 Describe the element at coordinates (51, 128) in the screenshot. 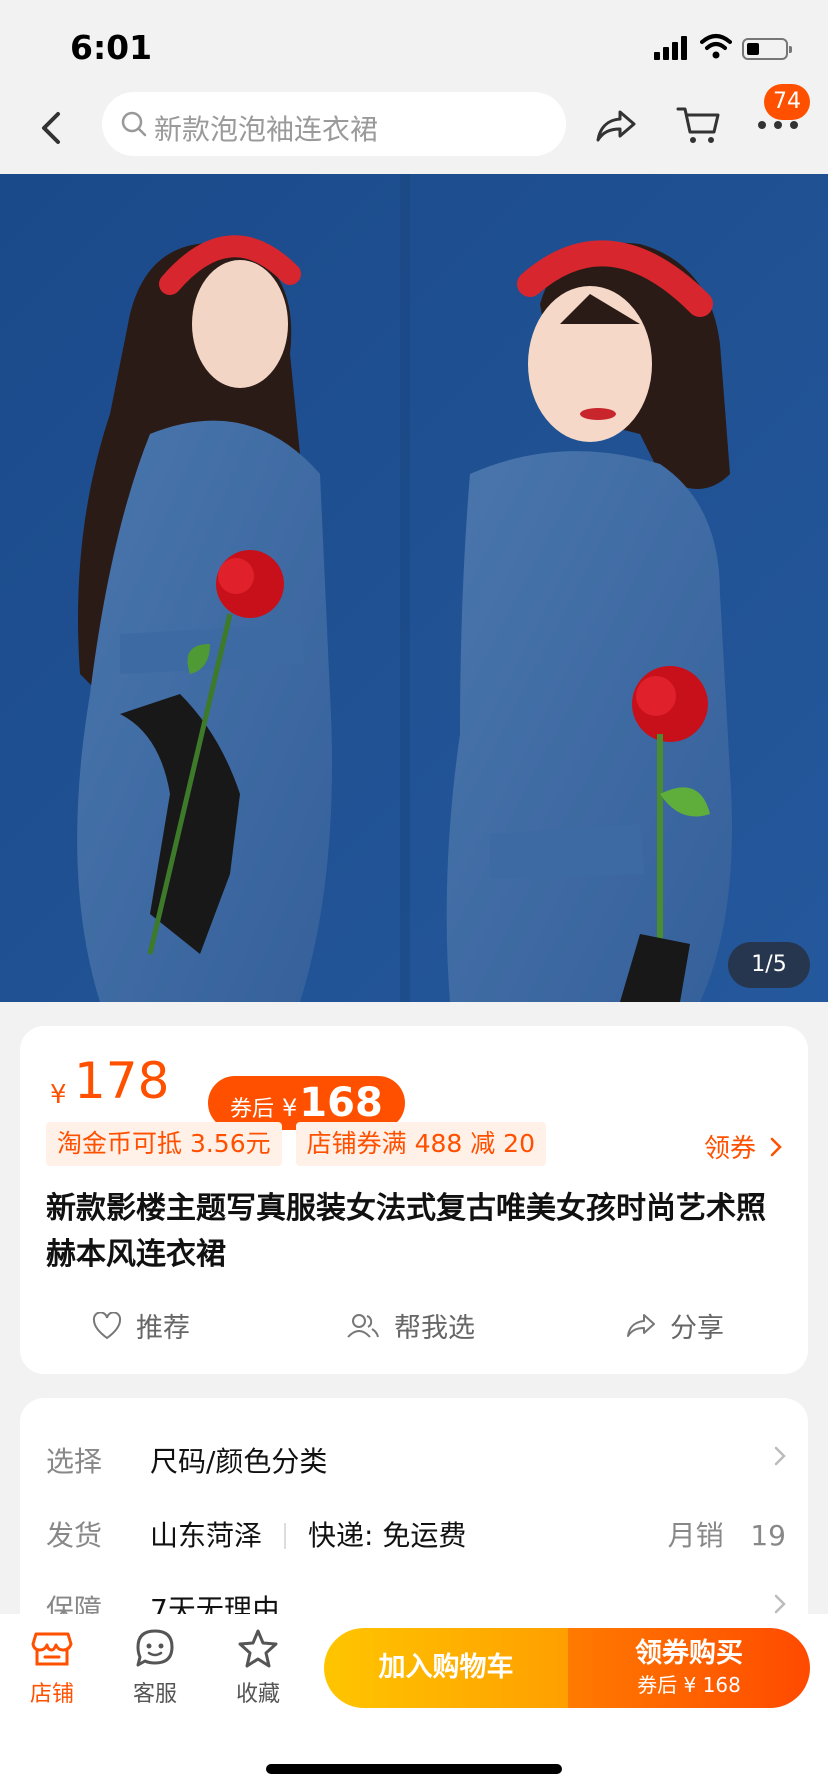

I see `back-icon` at that location.